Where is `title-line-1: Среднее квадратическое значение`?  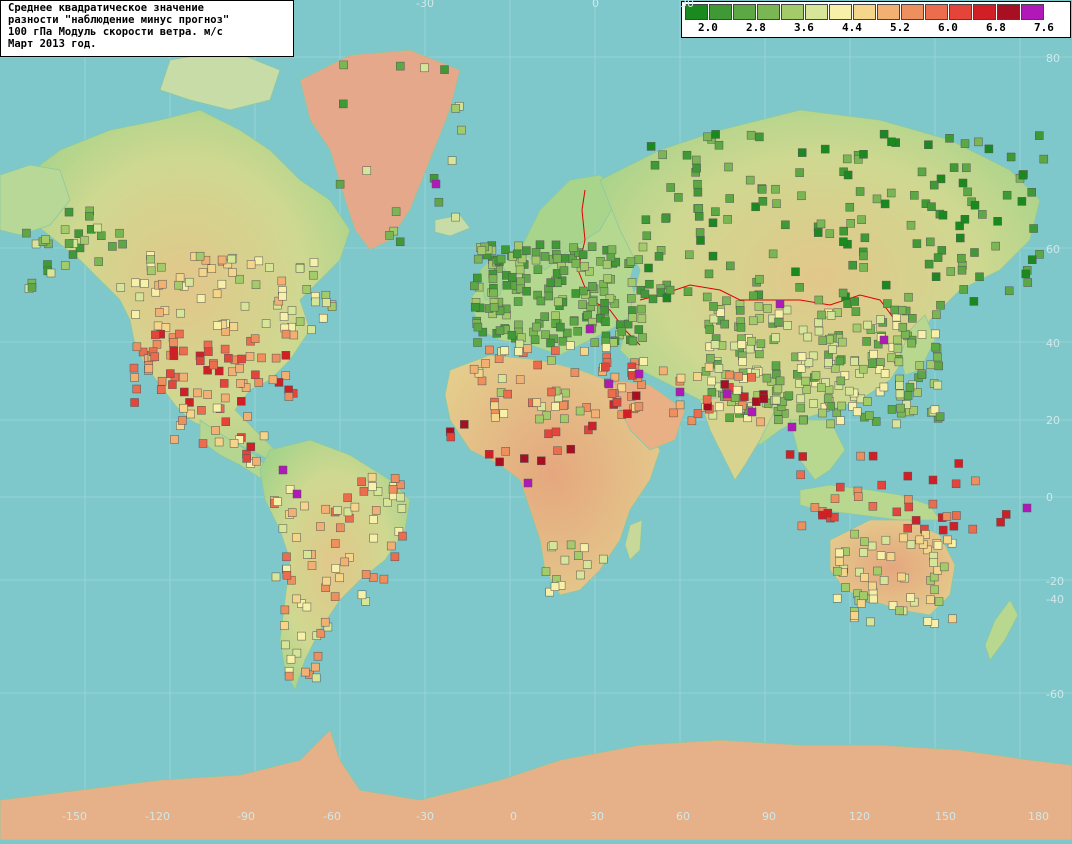
title-line-1: Среднее квадратическое значение is located at coordinates (106, 8).